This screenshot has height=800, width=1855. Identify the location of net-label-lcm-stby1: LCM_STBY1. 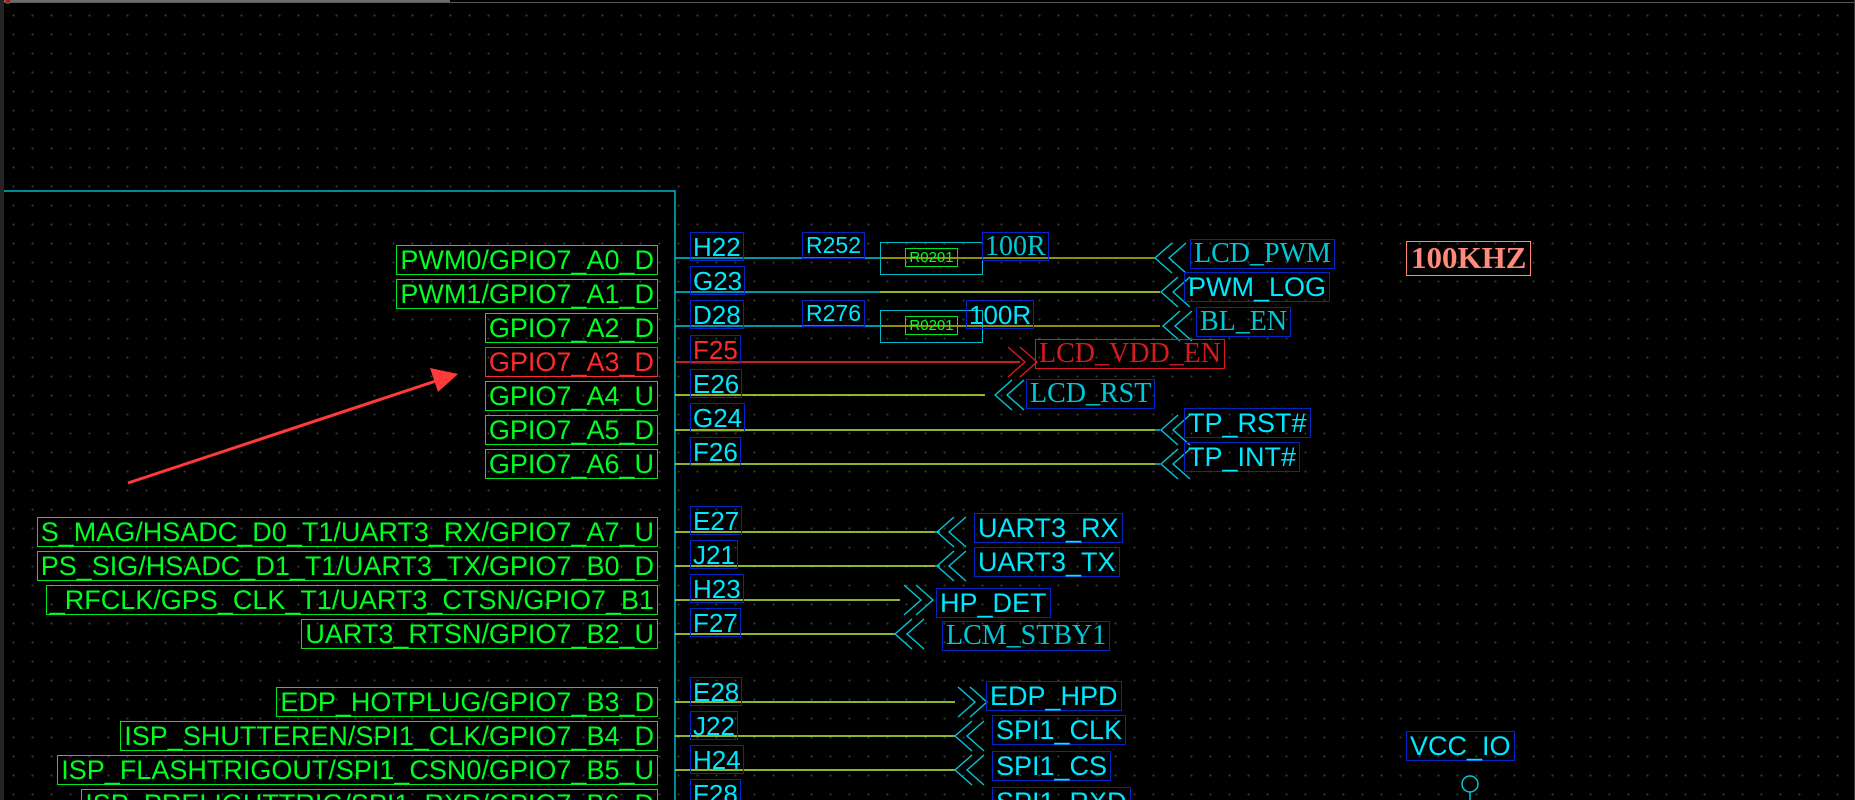
(1026, 636).